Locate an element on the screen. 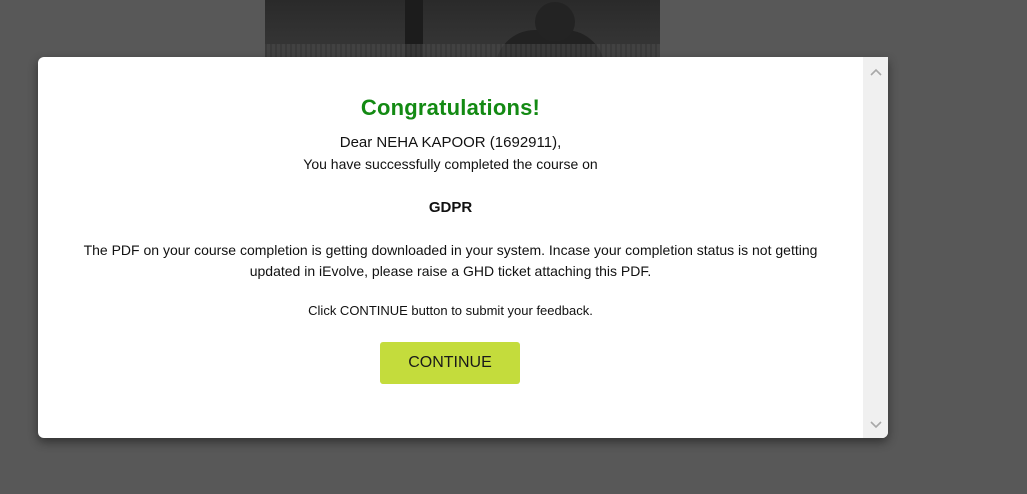 This screenshot has height=494, width=1027. scroll-down-button is located at coordinates (875, 425).